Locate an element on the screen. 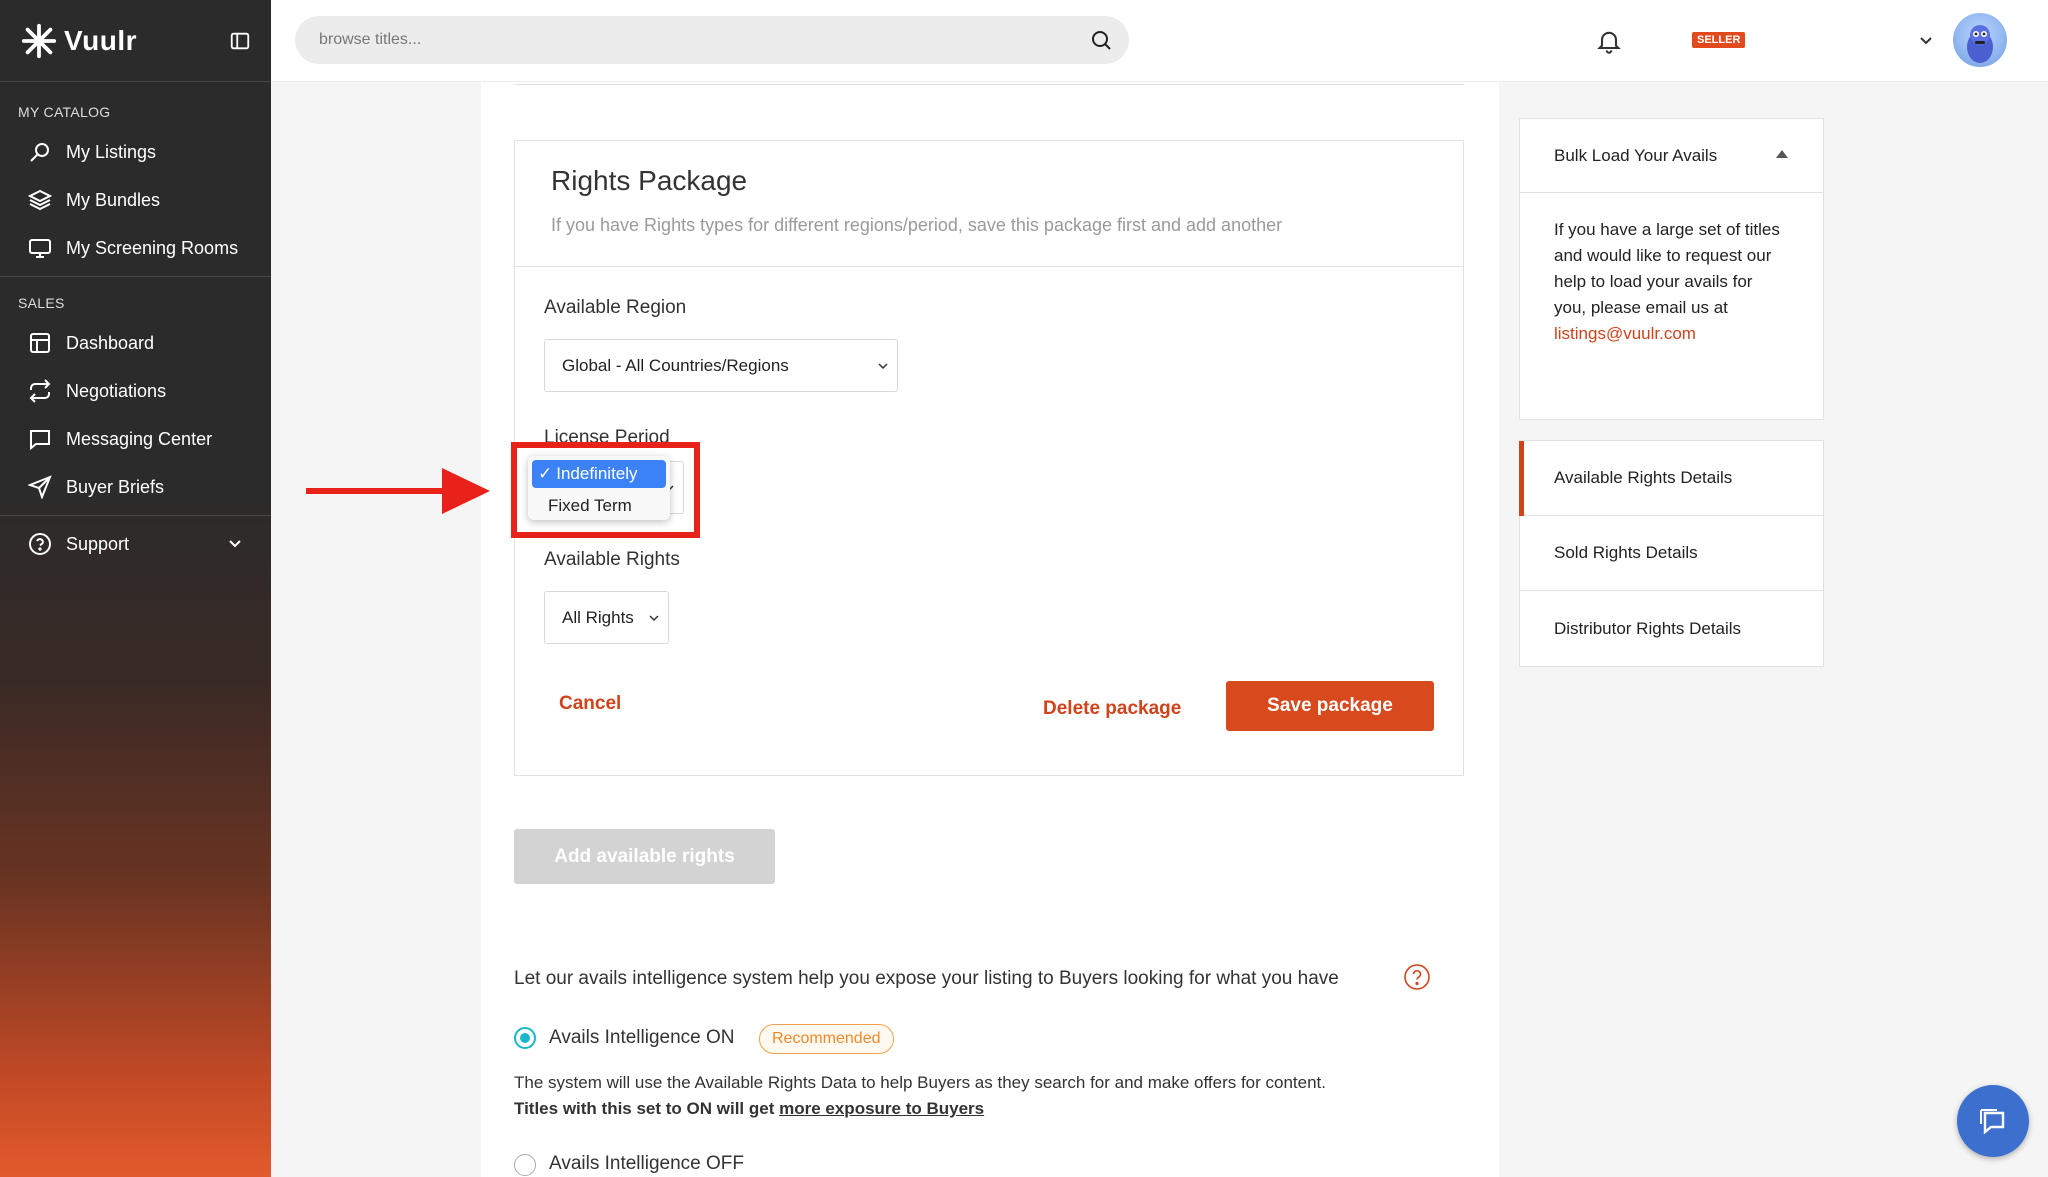 The width and height of the screenshot is (2048, 1177). save-package-button: Save package is located at coordinates (1330, 706).